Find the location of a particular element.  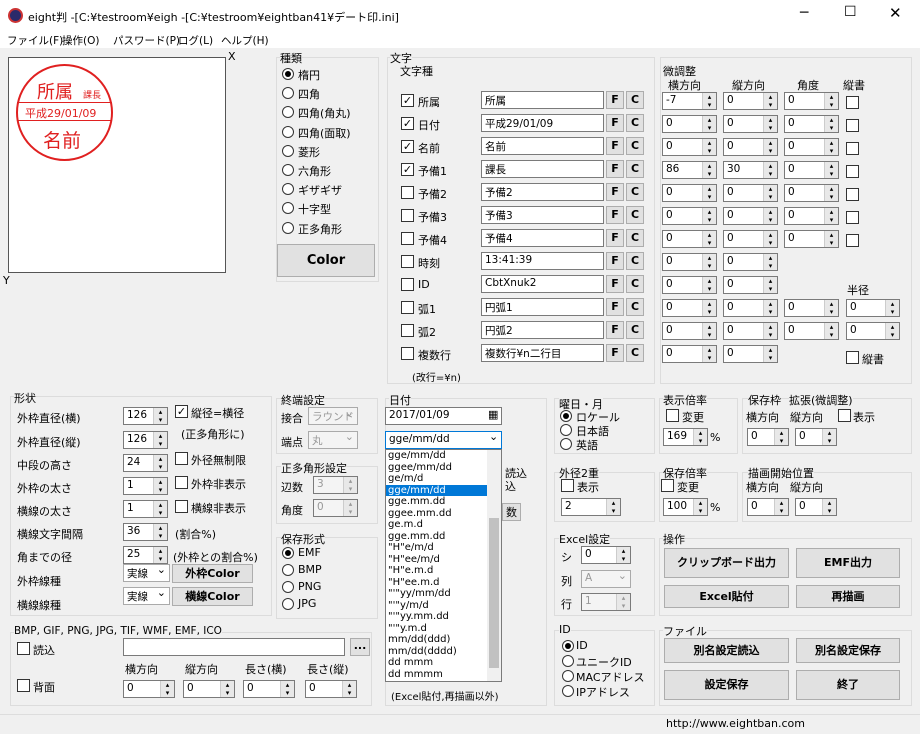

close-icon: ✕ is located at coordinates (895, 13).